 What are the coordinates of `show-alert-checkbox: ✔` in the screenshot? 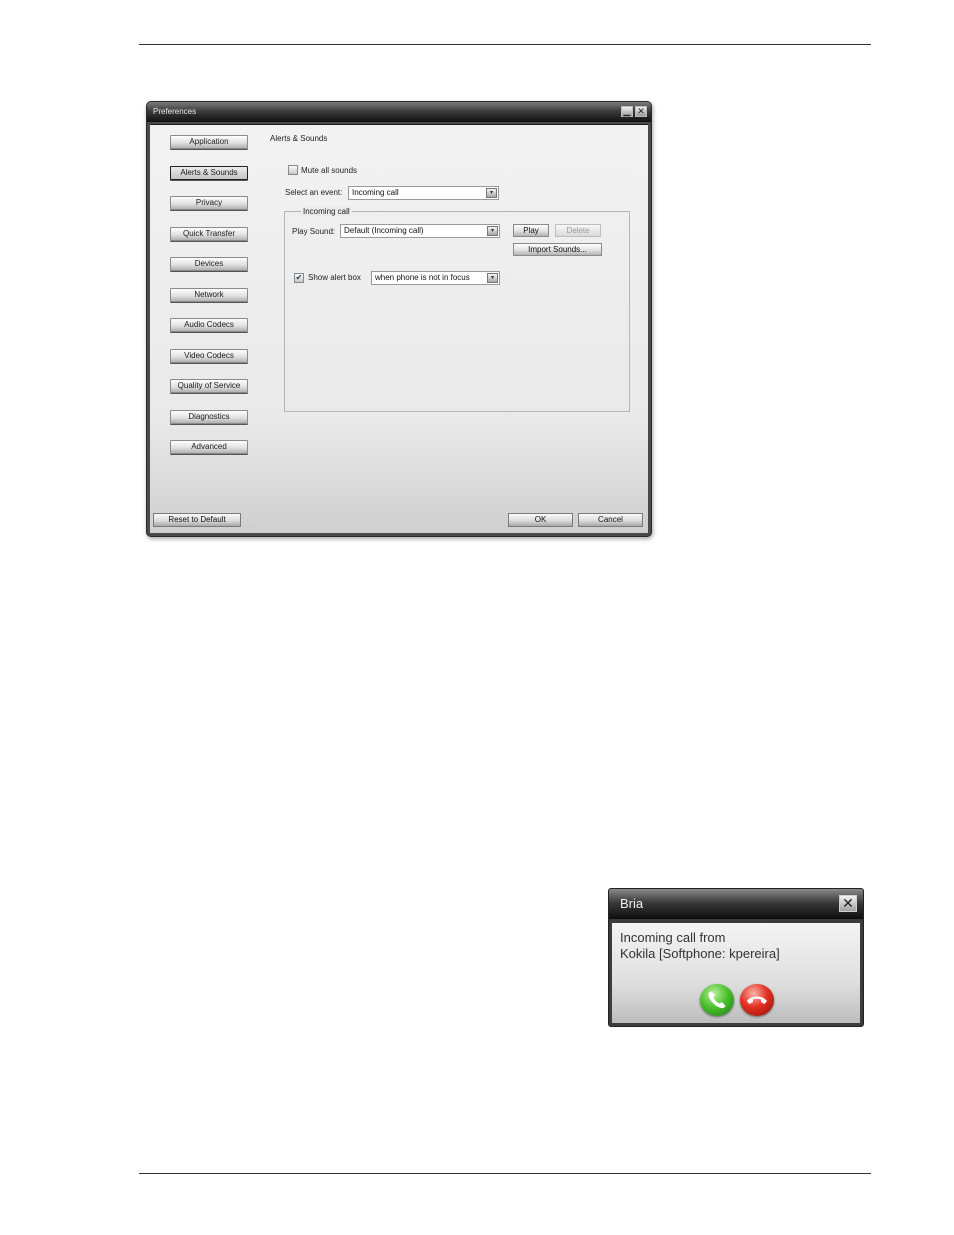 It's located at (299, 278).